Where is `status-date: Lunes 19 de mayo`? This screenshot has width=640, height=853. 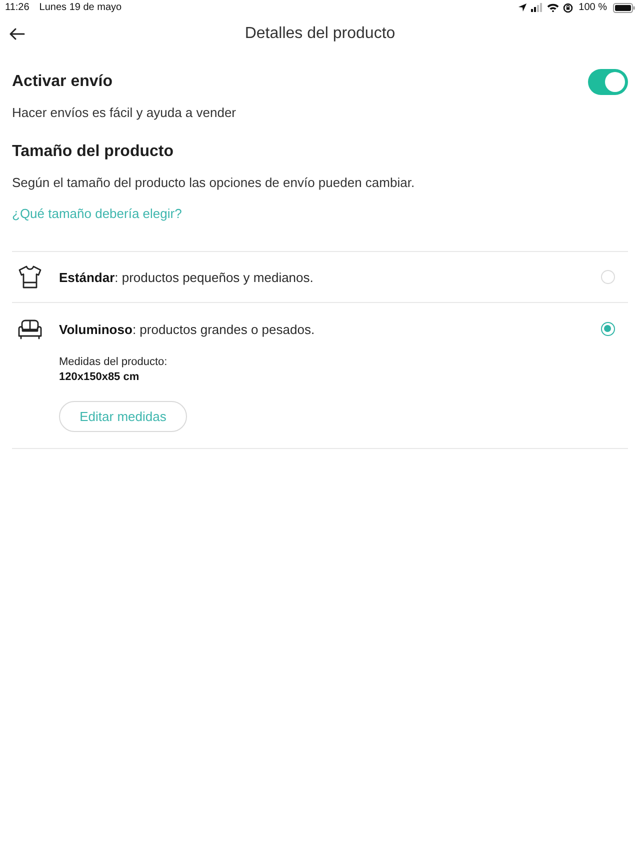
status-date: Lunes 19 de mayo is located at coordinates (80, 7).